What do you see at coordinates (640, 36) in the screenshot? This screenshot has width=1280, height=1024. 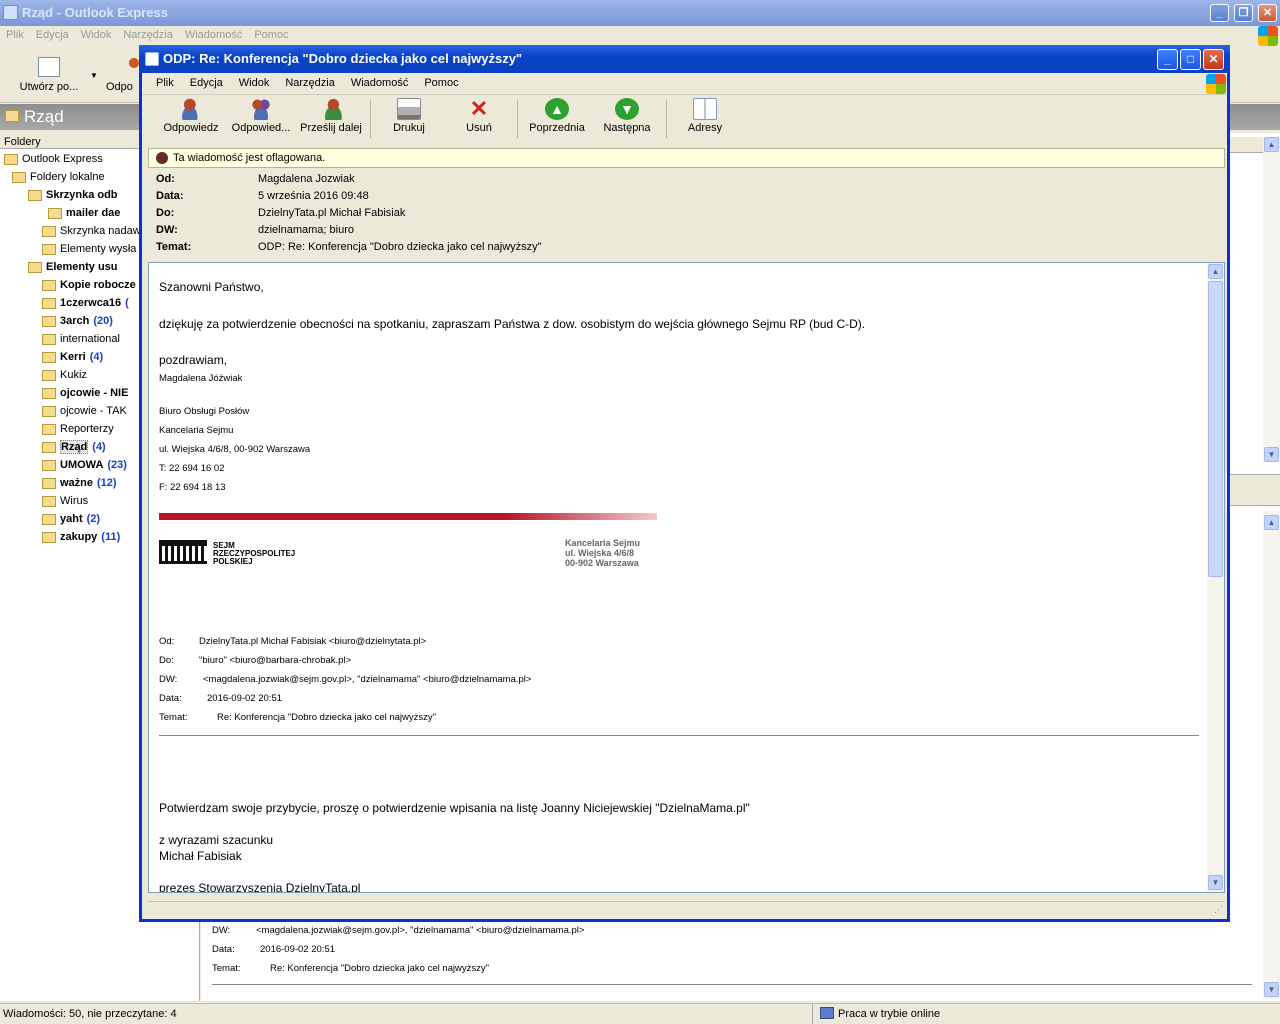 I see `main-menu-bar: Plik Edycja Widok Narzędzia Wiadomość Pomoc` at bounding box center [640, 36].